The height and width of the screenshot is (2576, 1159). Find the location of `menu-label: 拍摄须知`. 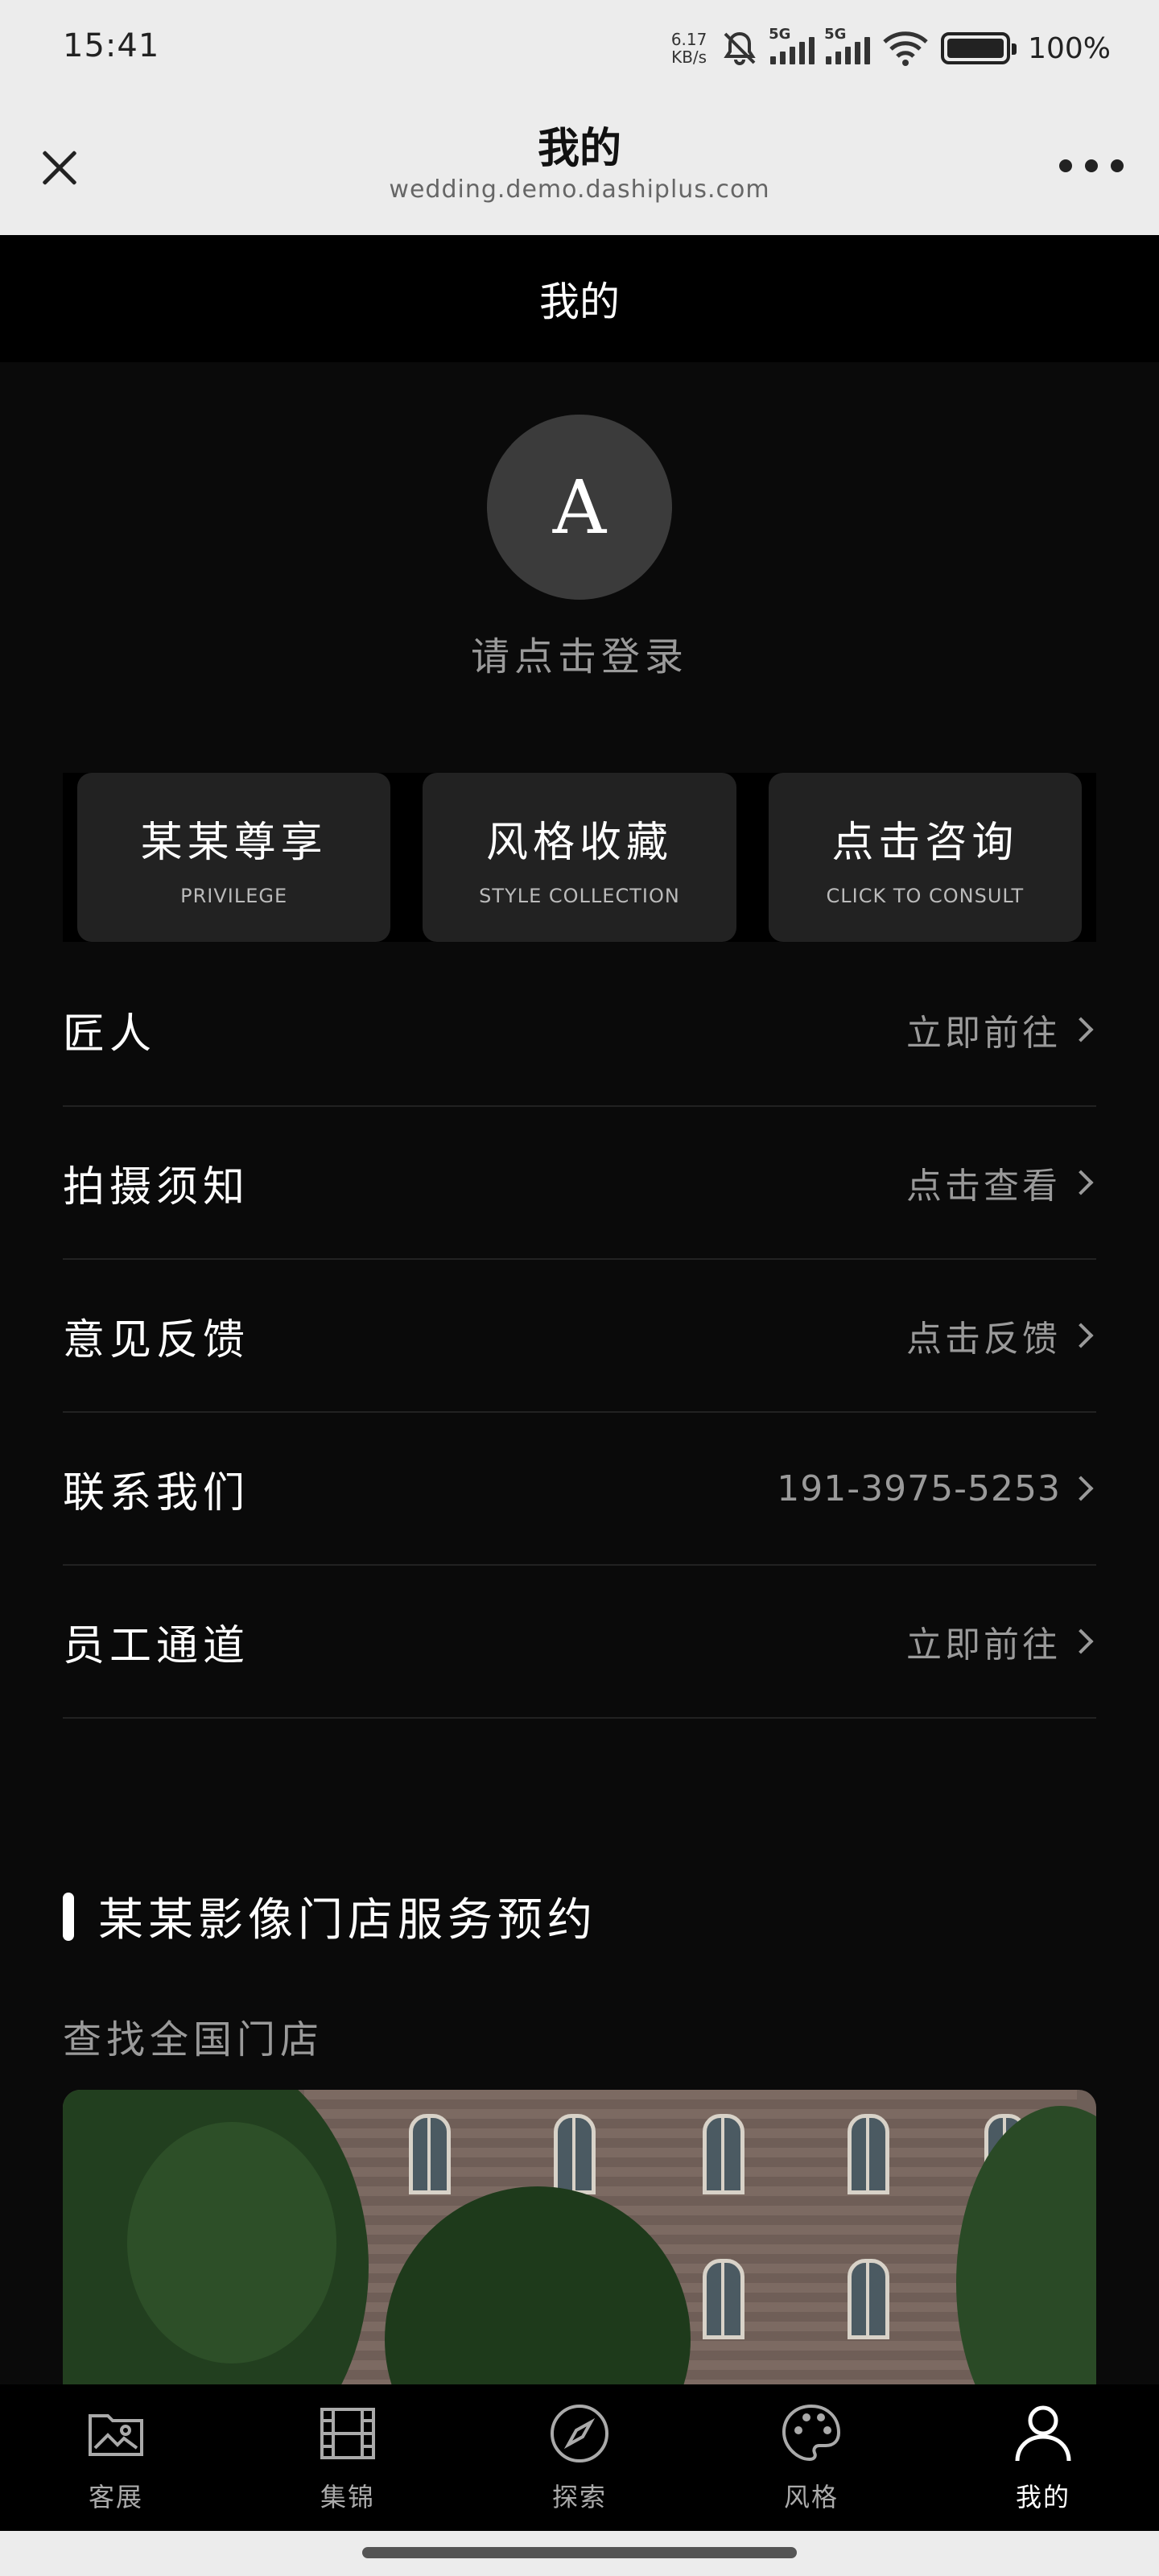

menu-label: 拍摄须知 is located at coordinates (156, 1187).